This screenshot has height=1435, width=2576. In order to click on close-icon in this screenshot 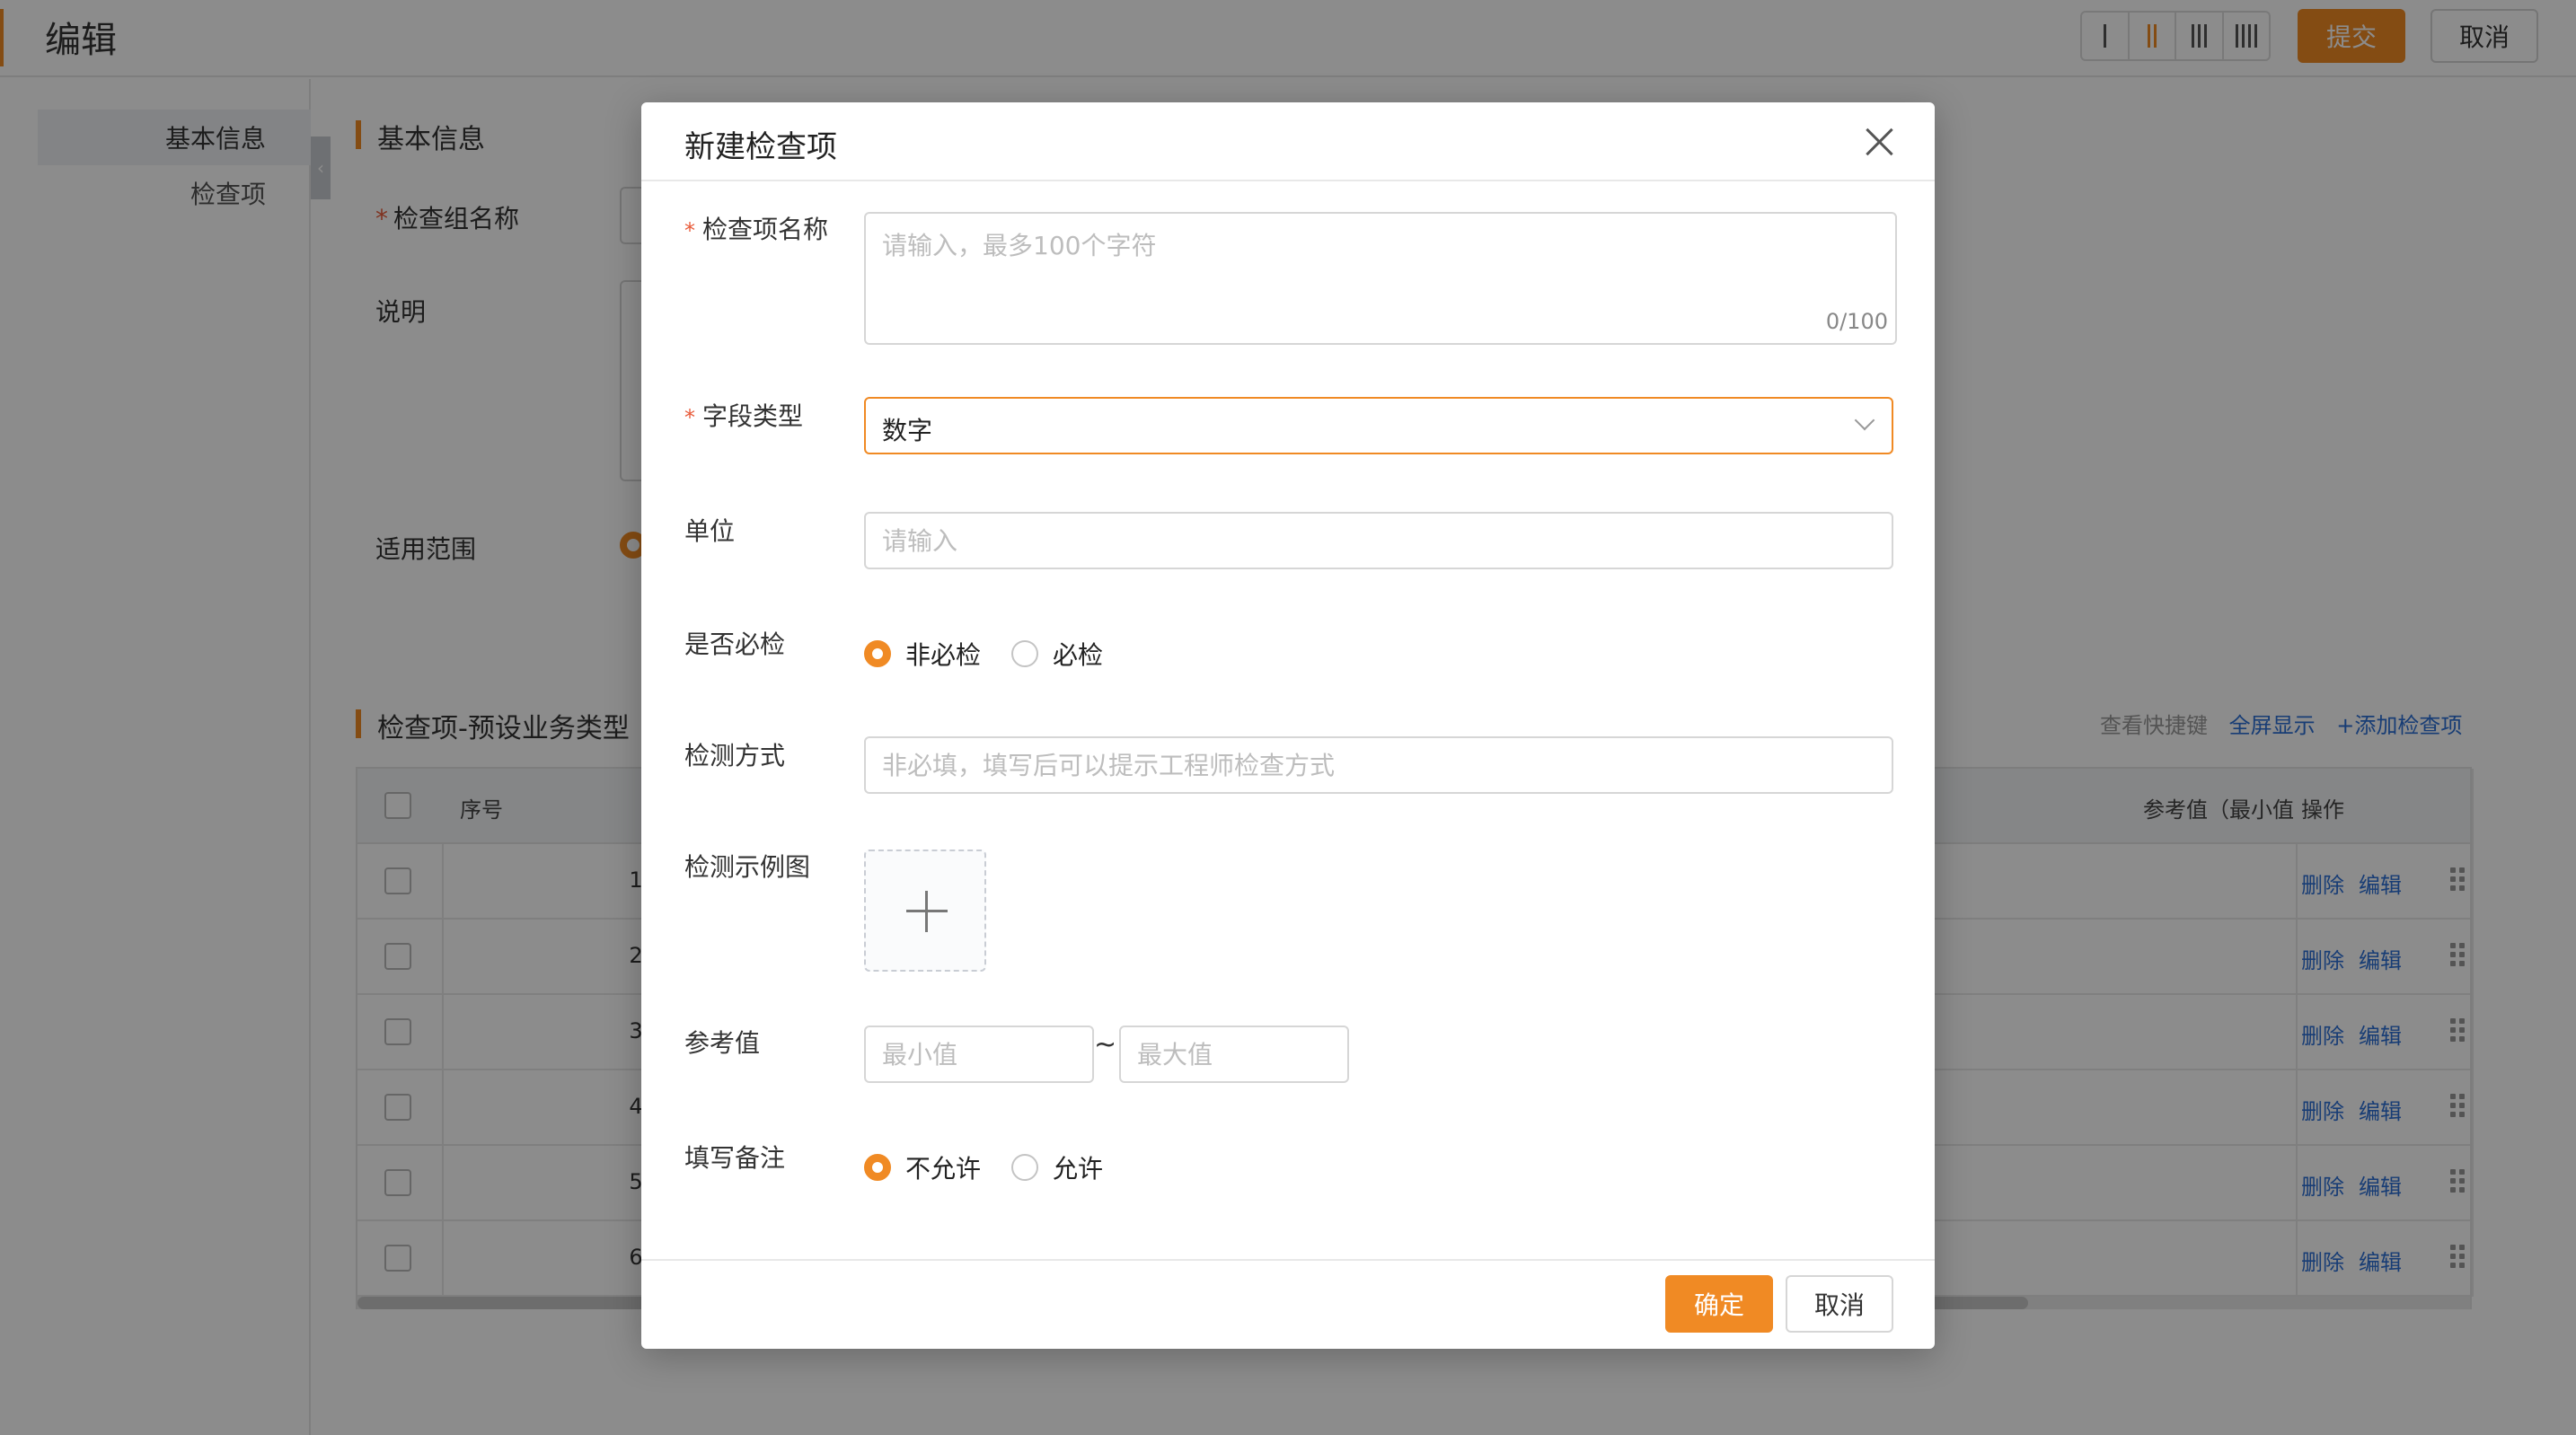, I will do `click(1879, 142)`.